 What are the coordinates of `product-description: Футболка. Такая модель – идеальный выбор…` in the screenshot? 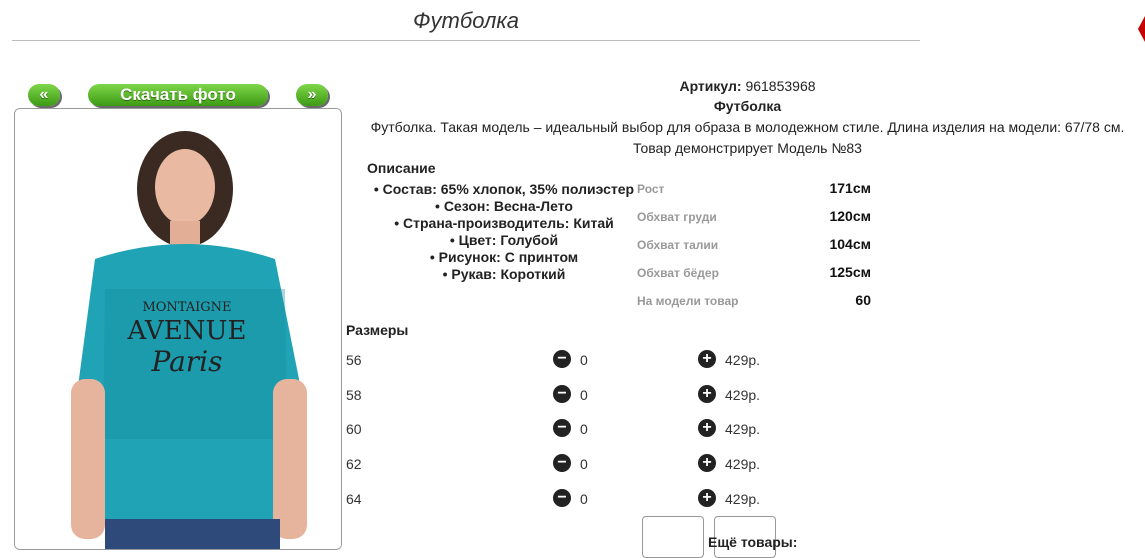 It's located at (747, 127).